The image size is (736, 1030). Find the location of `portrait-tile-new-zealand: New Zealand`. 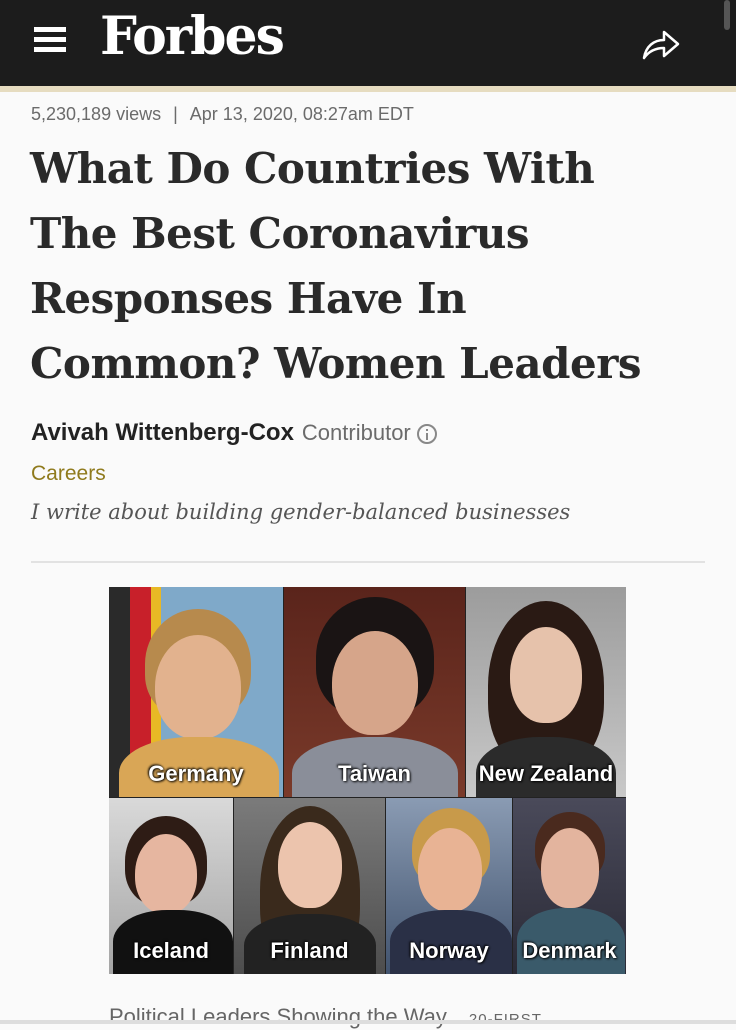

portrait-tile-new-zealand: New Zealand is located at coordinates (546, 692).